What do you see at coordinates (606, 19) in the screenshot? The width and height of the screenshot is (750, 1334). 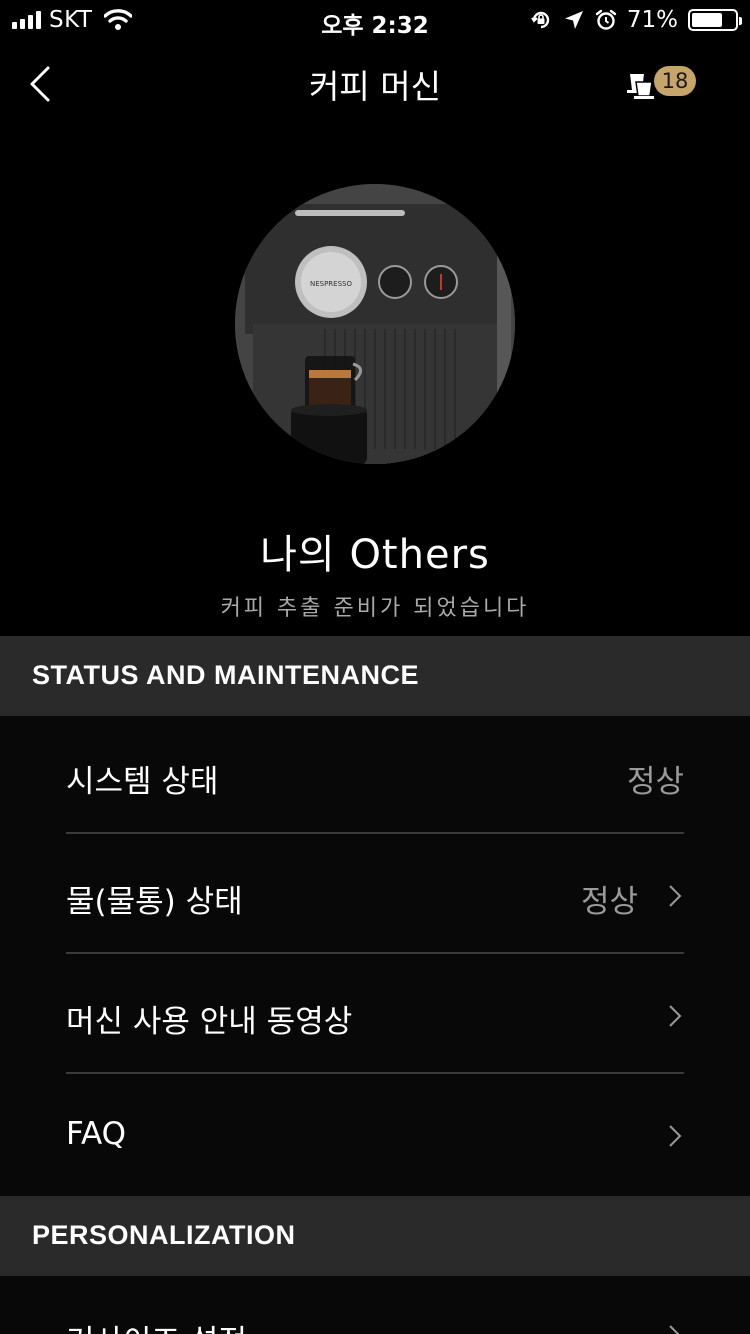 I see `alarm-icon` at bounding box center [606, 19].